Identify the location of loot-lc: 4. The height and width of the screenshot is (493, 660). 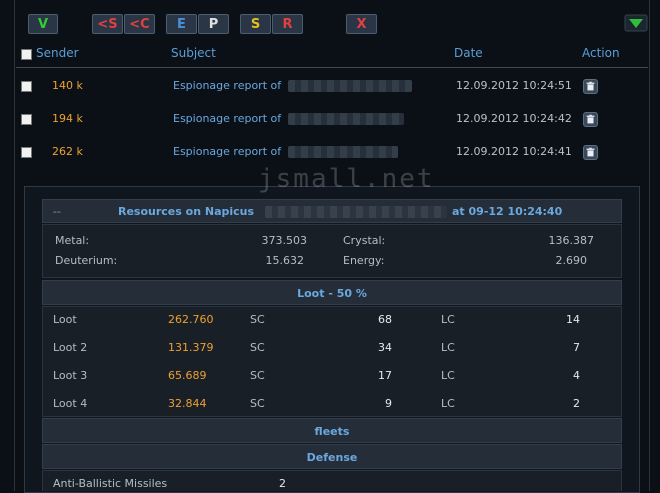
(576, 375).